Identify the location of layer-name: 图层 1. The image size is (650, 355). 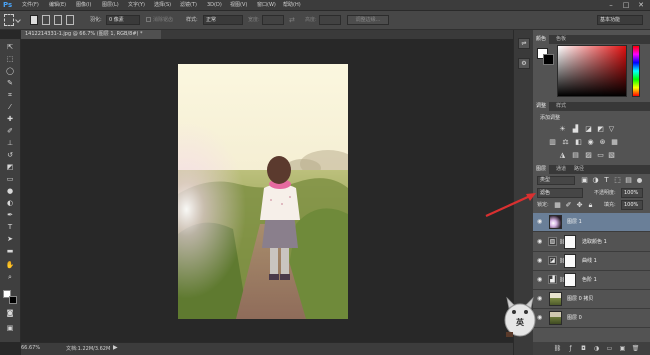
(574, 222).